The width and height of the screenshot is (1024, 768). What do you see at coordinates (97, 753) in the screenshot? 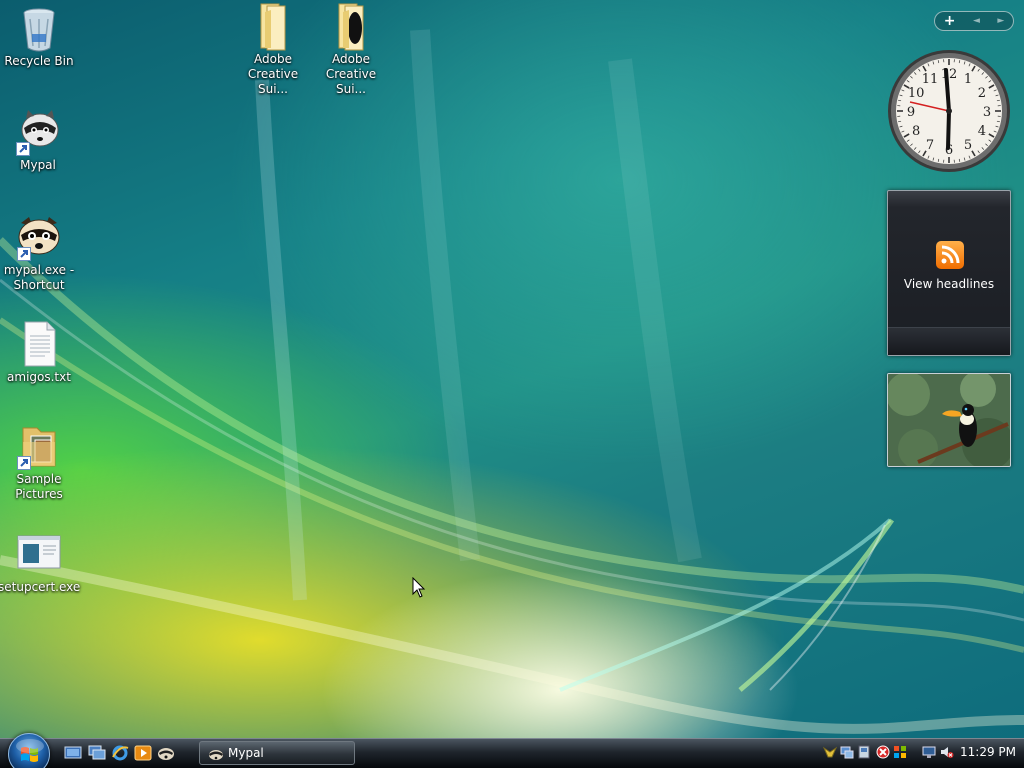
I see `switch-windows-icon` at bounding box center [97, 753].